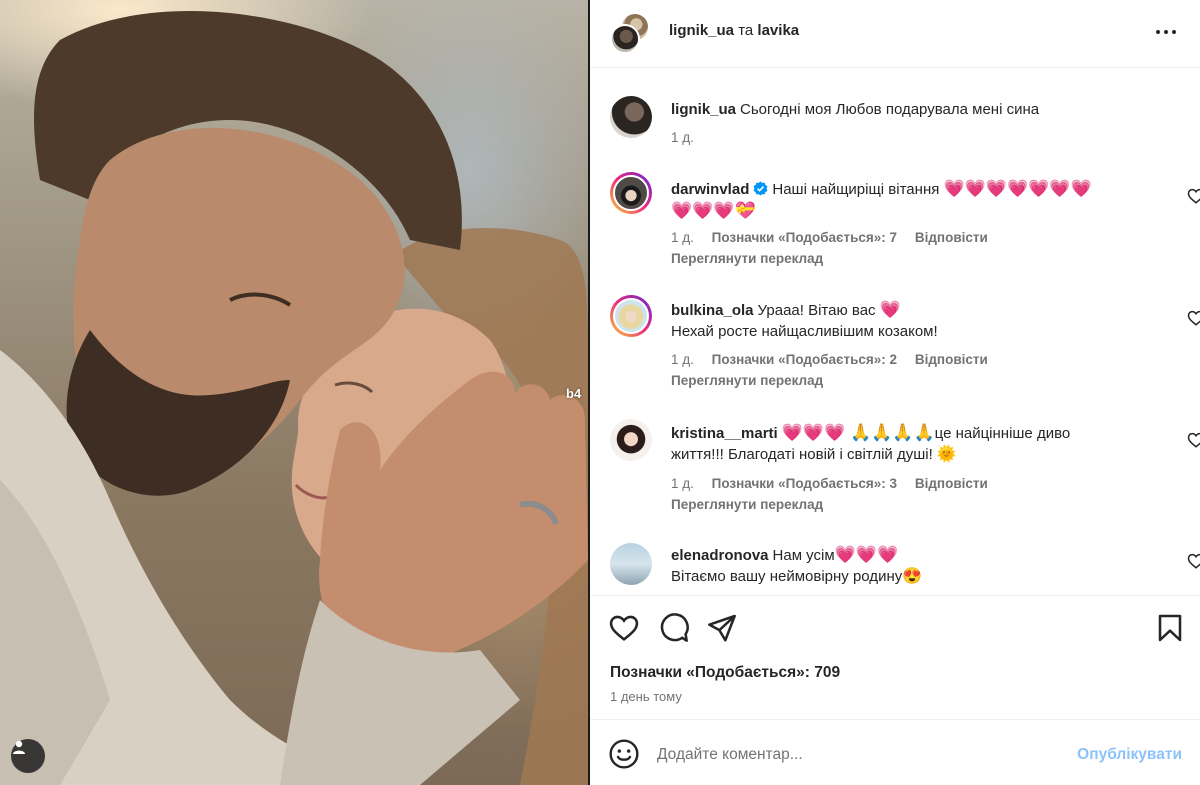 The height and width of the screenshot is (785, 1200). I want to click on caption-time: 1 д., so click(682, 137).